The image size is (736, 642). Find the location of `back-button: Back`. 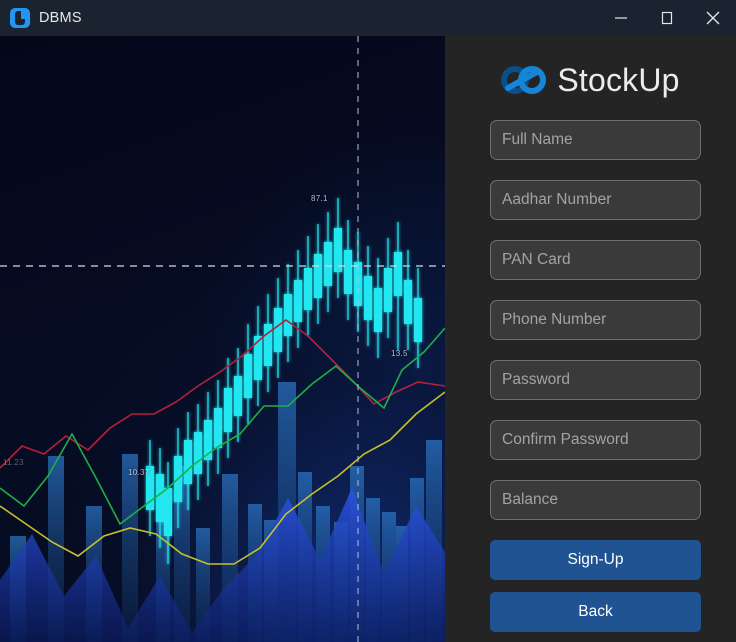

back-button: Back is located at coordinates (595, 612).